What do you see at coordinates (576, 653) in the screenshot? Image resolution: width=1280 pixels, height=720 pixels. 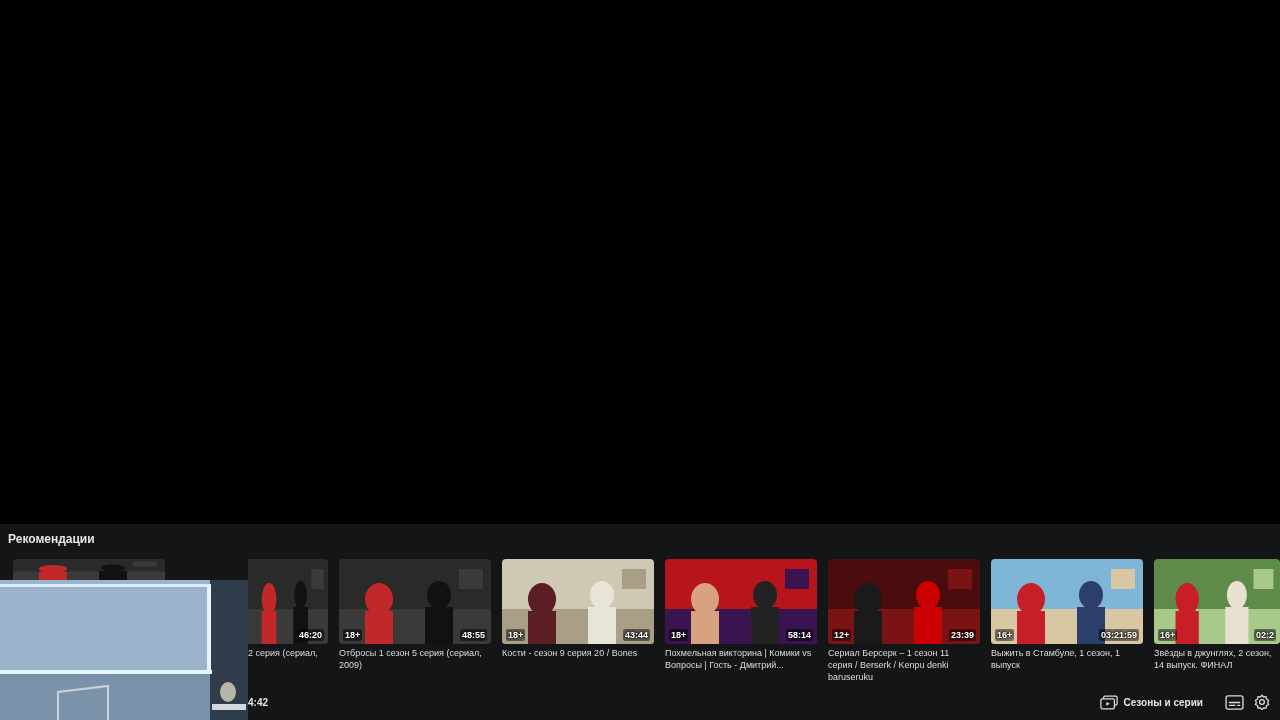 I see `video-title: Кости - сезон 9 серия 20 / Bones` at bounding box center [576, 653].